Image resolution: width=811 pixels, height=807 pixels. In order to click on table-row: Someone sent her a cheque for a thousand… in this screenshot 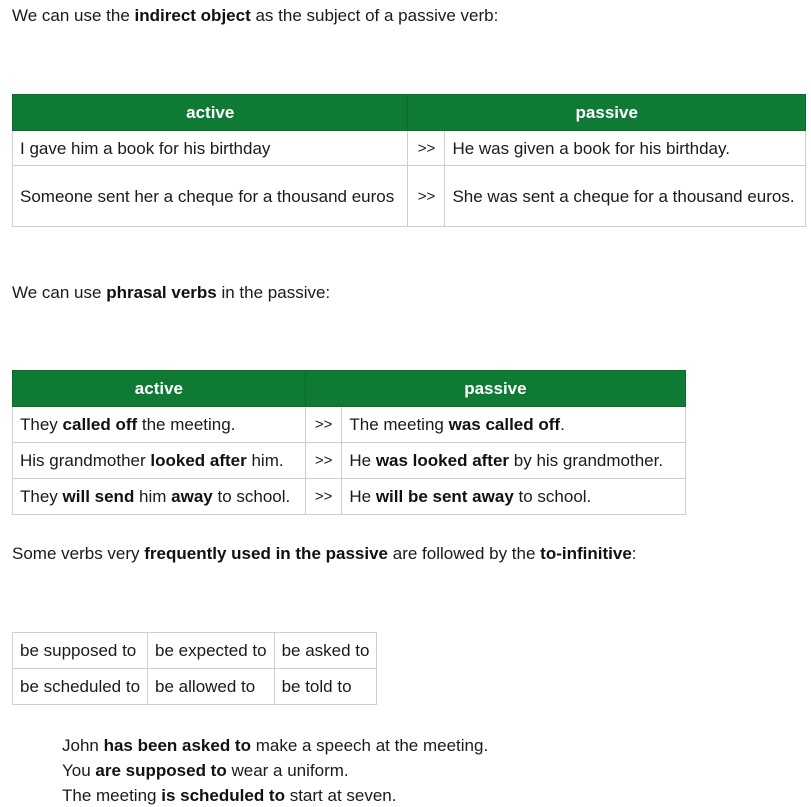, I will do `click(408, 196)`.